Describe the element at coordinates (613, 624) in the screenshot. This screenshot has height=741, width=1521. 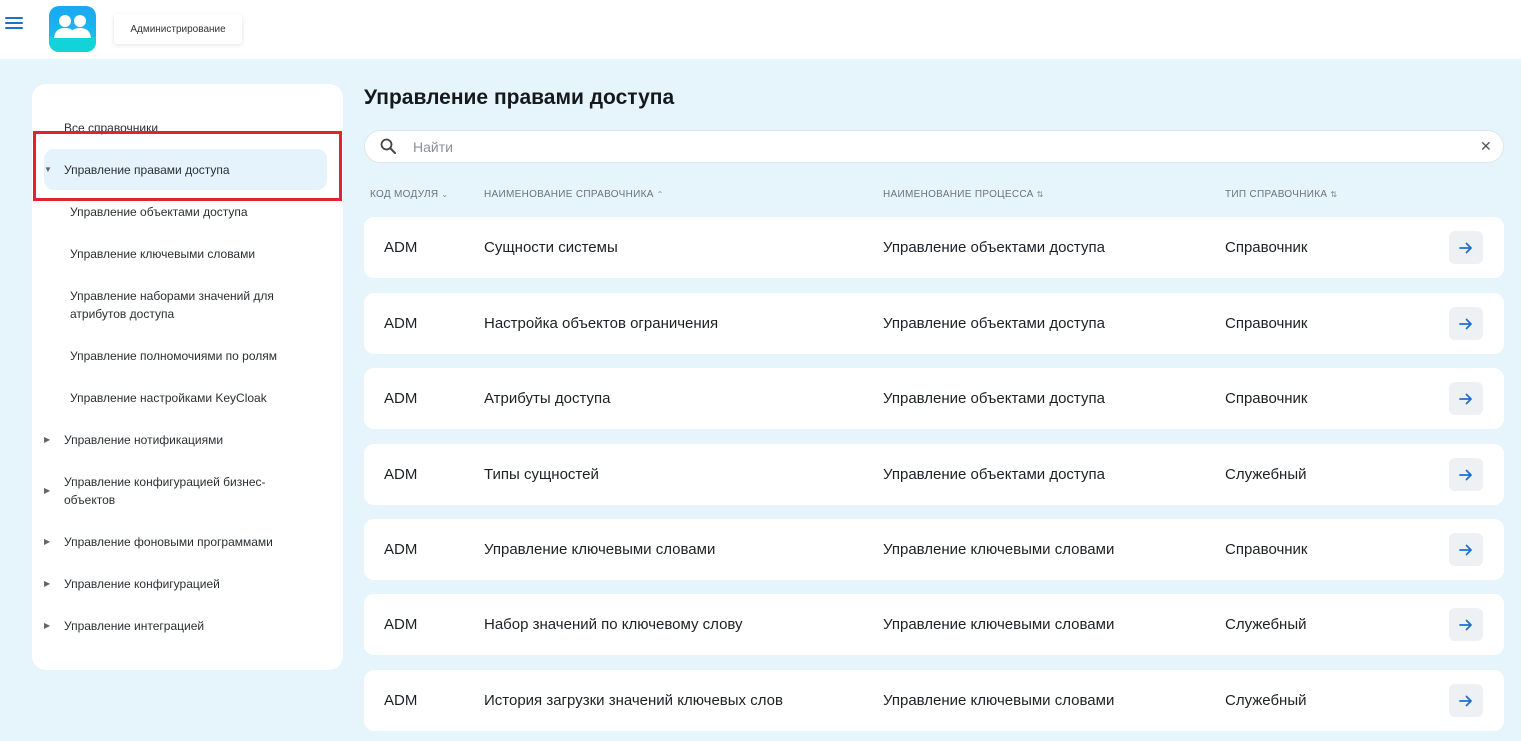
I see `cell-directory-name: Набор значений по ключевому слову` at that location.